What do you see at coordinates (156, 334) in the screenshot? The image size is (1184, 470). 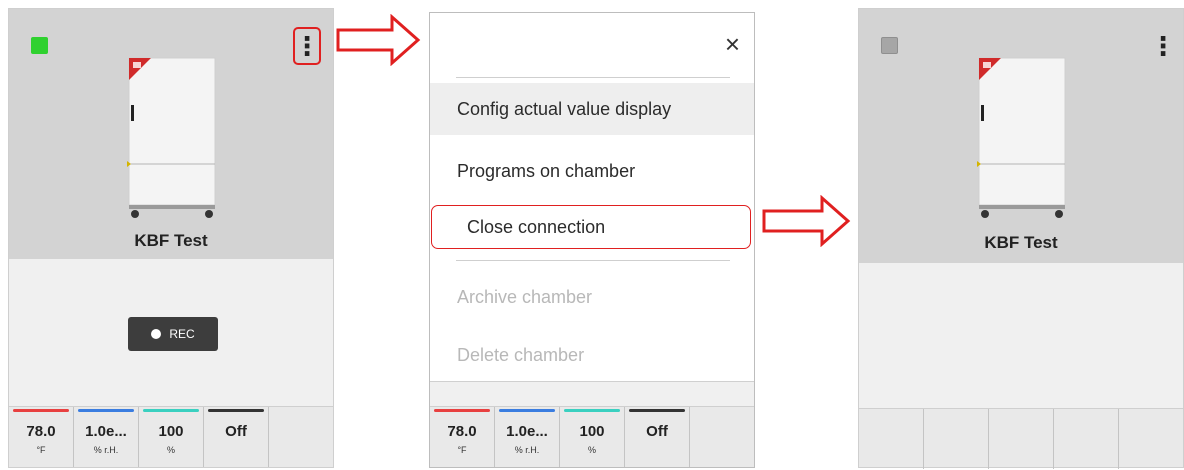 I see `record-icon` at bounding box center [156, 334].